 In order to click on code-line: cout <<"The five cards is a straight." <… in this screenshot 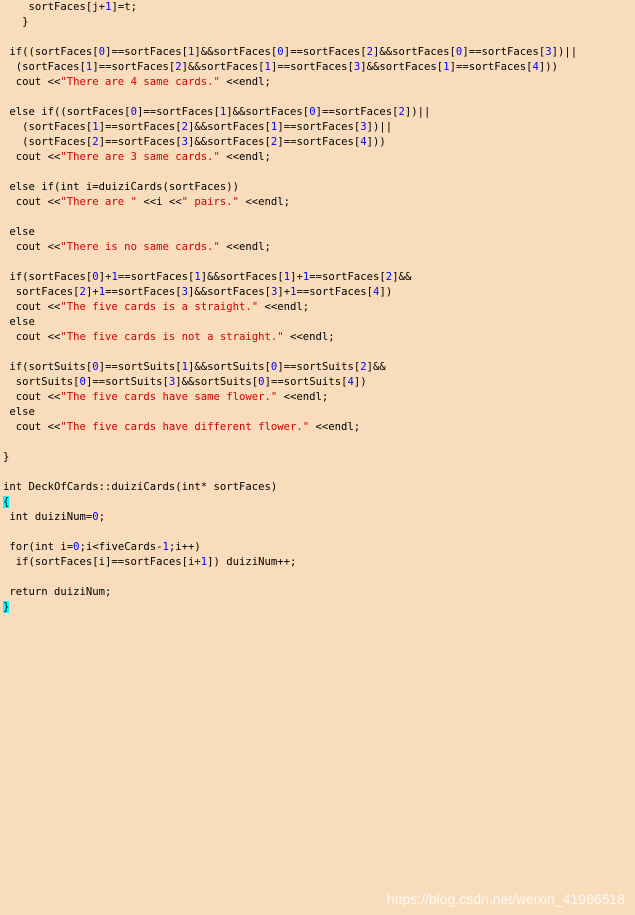, I will do `click(156, 307)`.